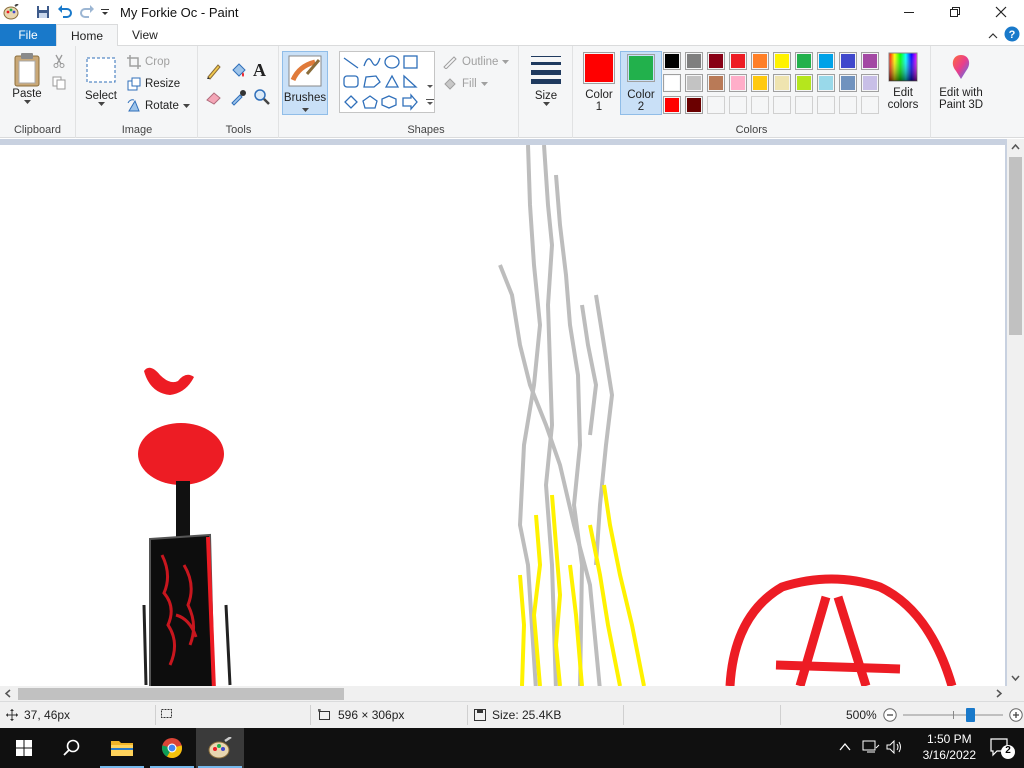 This screenshot has width=1024, height=768. What do you see at coordinates (503, 693) in the screenshot?
I see `horizontal-scrollbar` at bounding box center [503, 693].